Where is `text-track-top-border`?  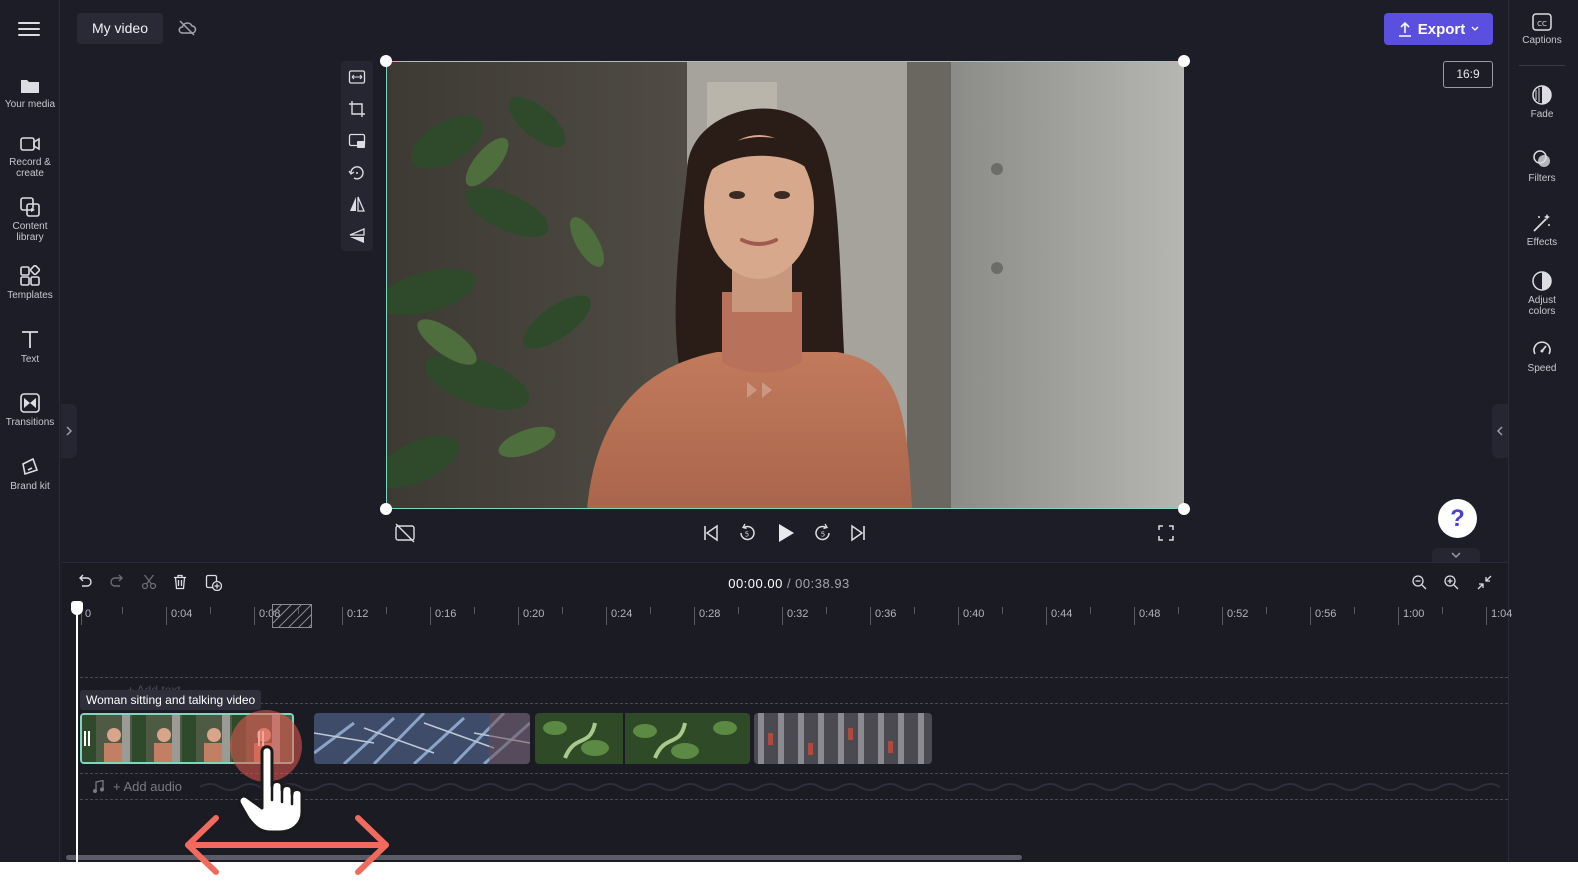 text-track-top-border is located at coordinates (794, 677).